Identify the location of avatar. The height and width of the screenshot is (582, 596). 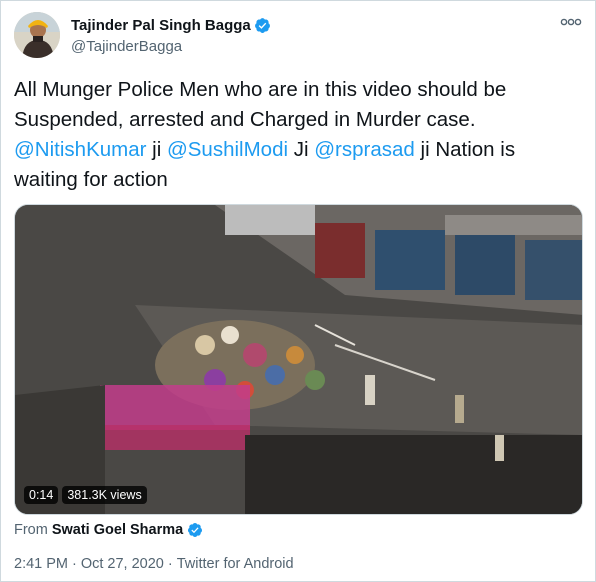
(37, 35).